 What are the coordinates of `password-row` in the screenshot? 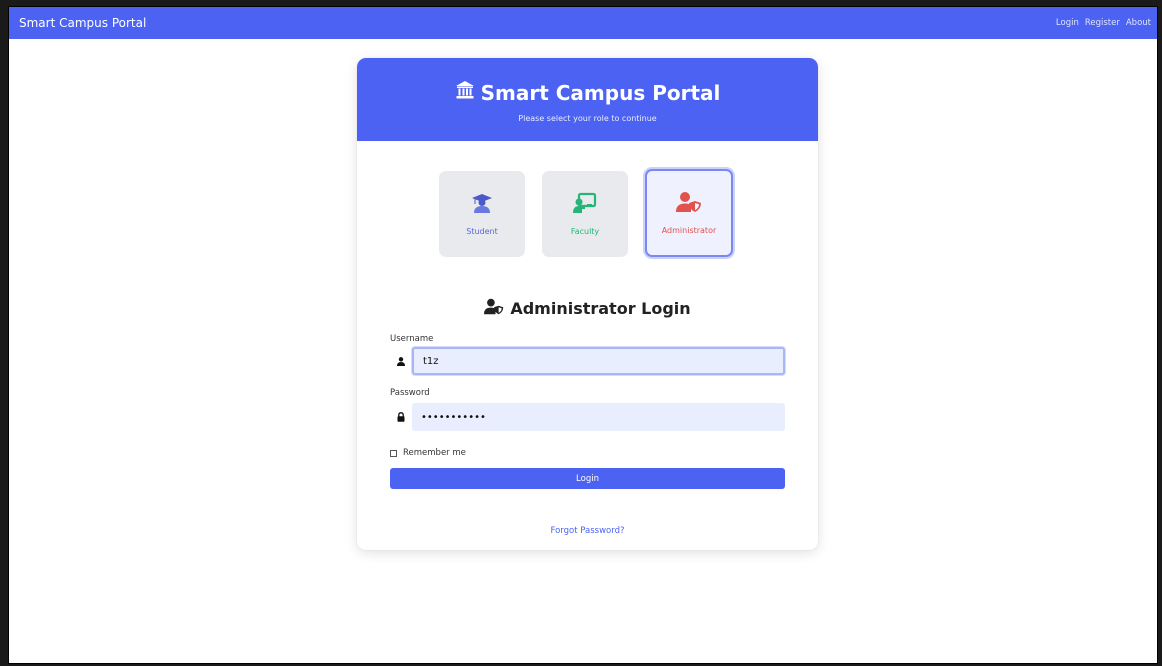 It's located at (587, 417).